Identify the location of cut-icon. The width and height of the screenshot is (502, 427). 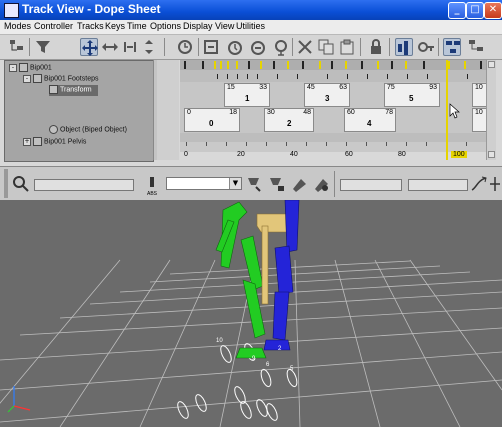
(305, 47).